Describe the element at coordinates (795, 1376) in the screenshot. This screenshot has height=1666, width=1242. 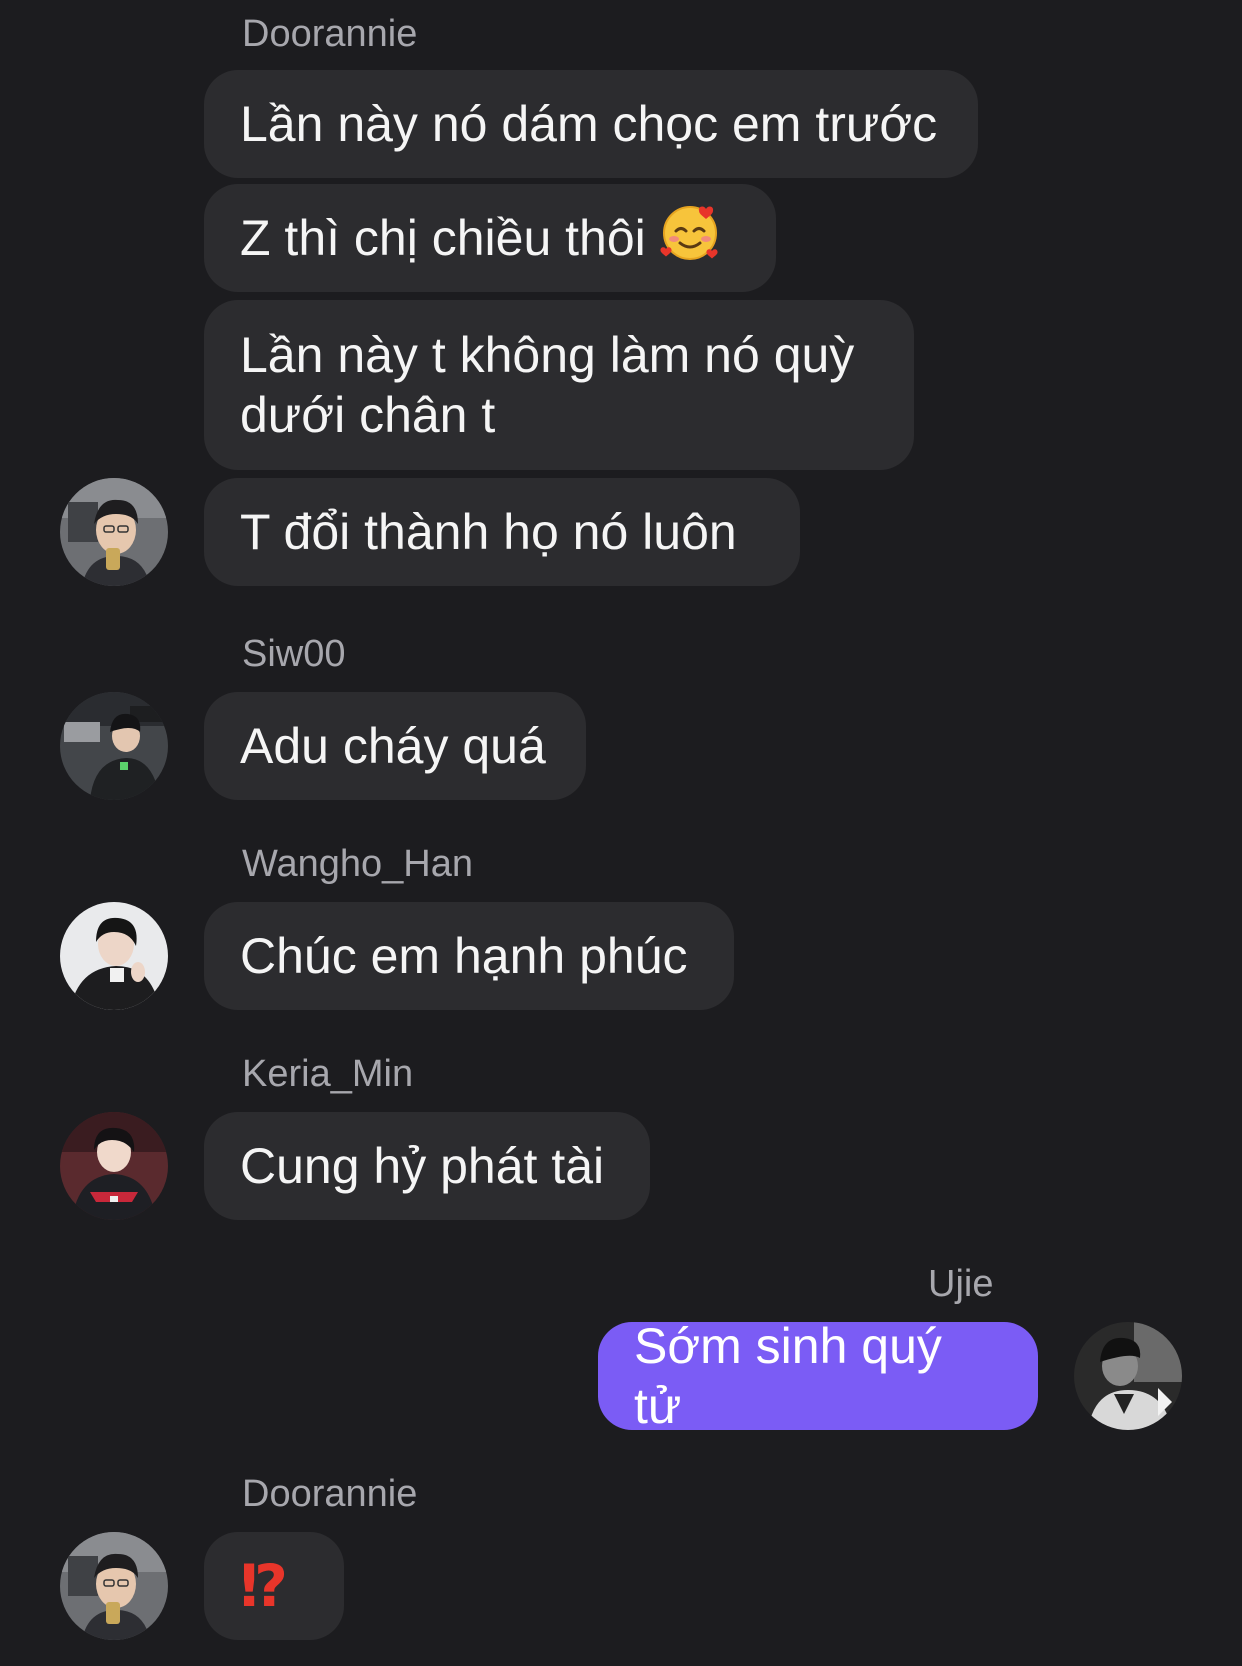
I see `message-text: Sớm sinh quý tử` at that location.